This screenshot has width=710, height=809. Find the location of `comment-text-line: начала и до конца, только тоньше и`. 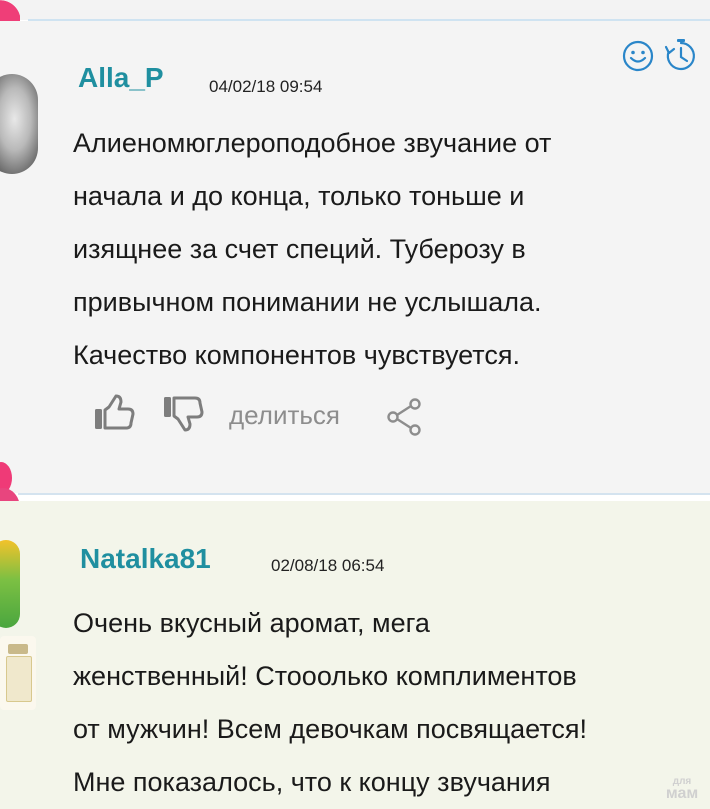

comment-text-line: начала и до конца, только тоньше и is located at coordinates (299, 196).